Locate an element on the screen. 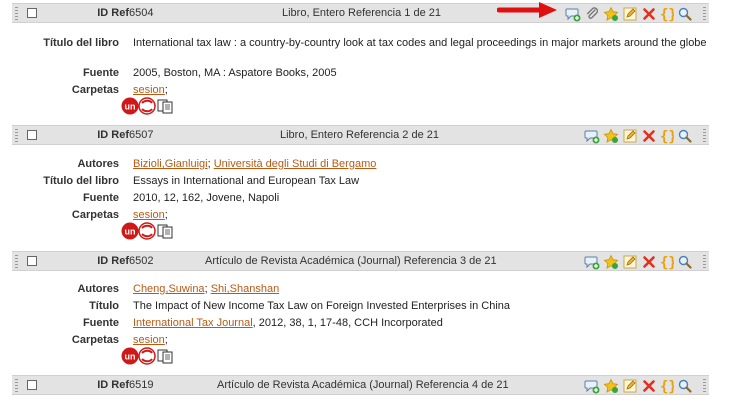  id-ref-value: 6519 is located at coordinates (141, 385).